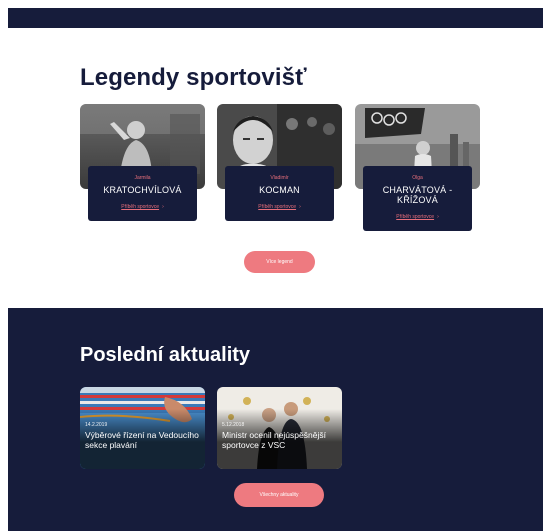 The height and width of the screenshot is (531, 551). I want to click on top-navigation-bar, so click(275, 18).